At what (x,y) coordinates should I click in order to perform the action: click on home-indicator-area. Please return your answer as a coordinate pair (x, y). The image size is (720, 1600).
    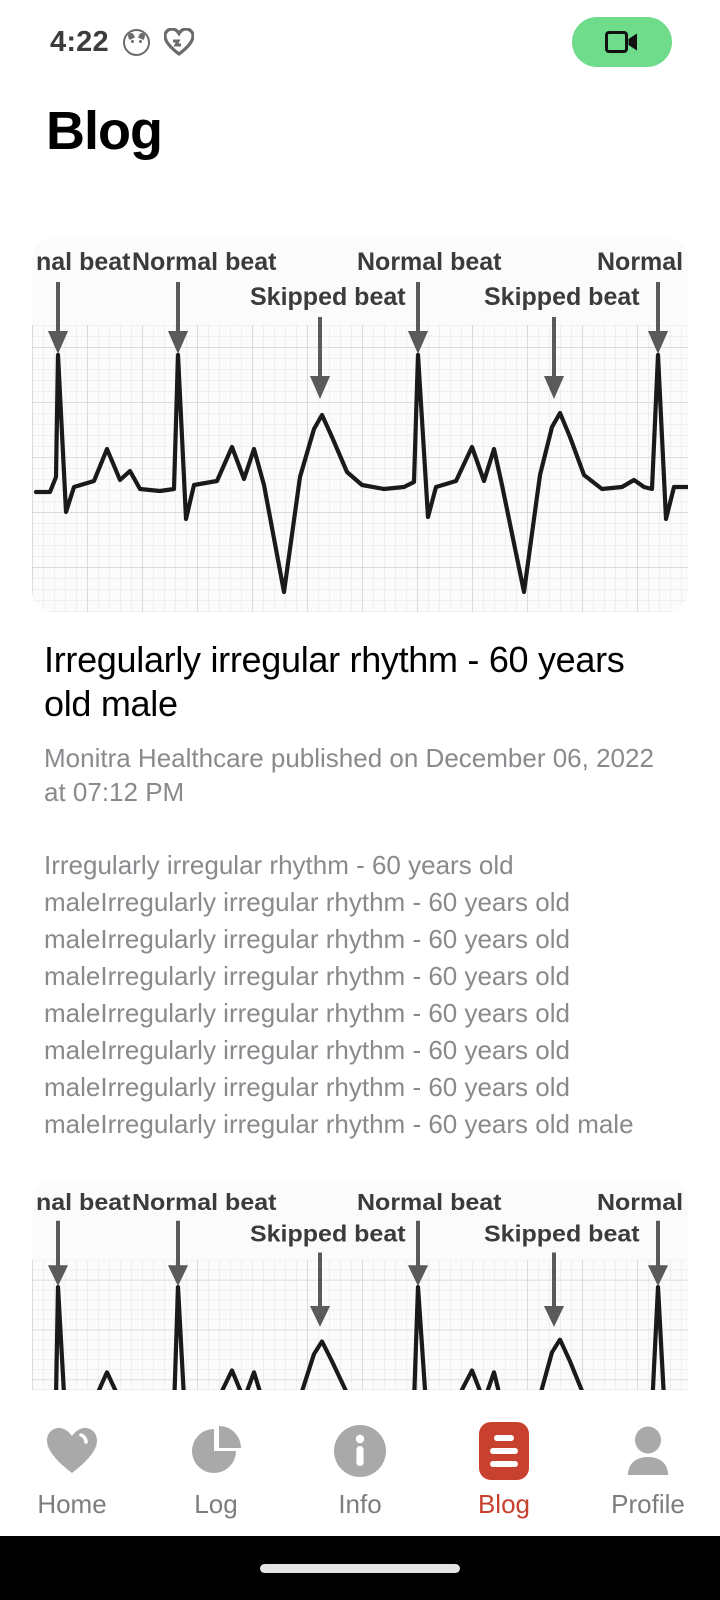
    Looking at the image, I should click on (360, 1568).